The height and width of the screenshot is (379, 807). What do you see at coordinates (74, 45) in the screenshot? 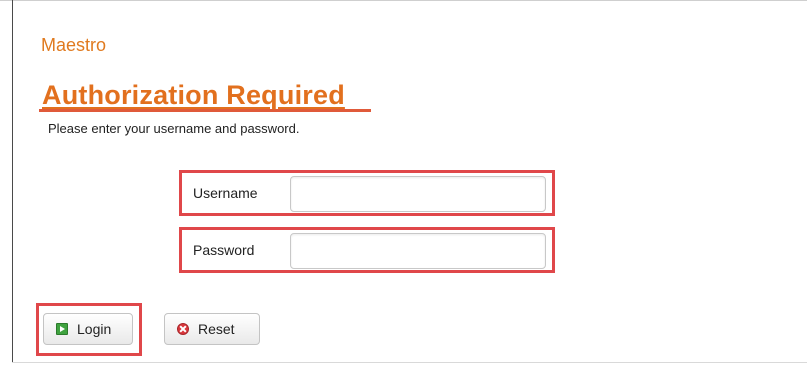
I see `brand-name: Maestro` at bounding box center [74, 45].